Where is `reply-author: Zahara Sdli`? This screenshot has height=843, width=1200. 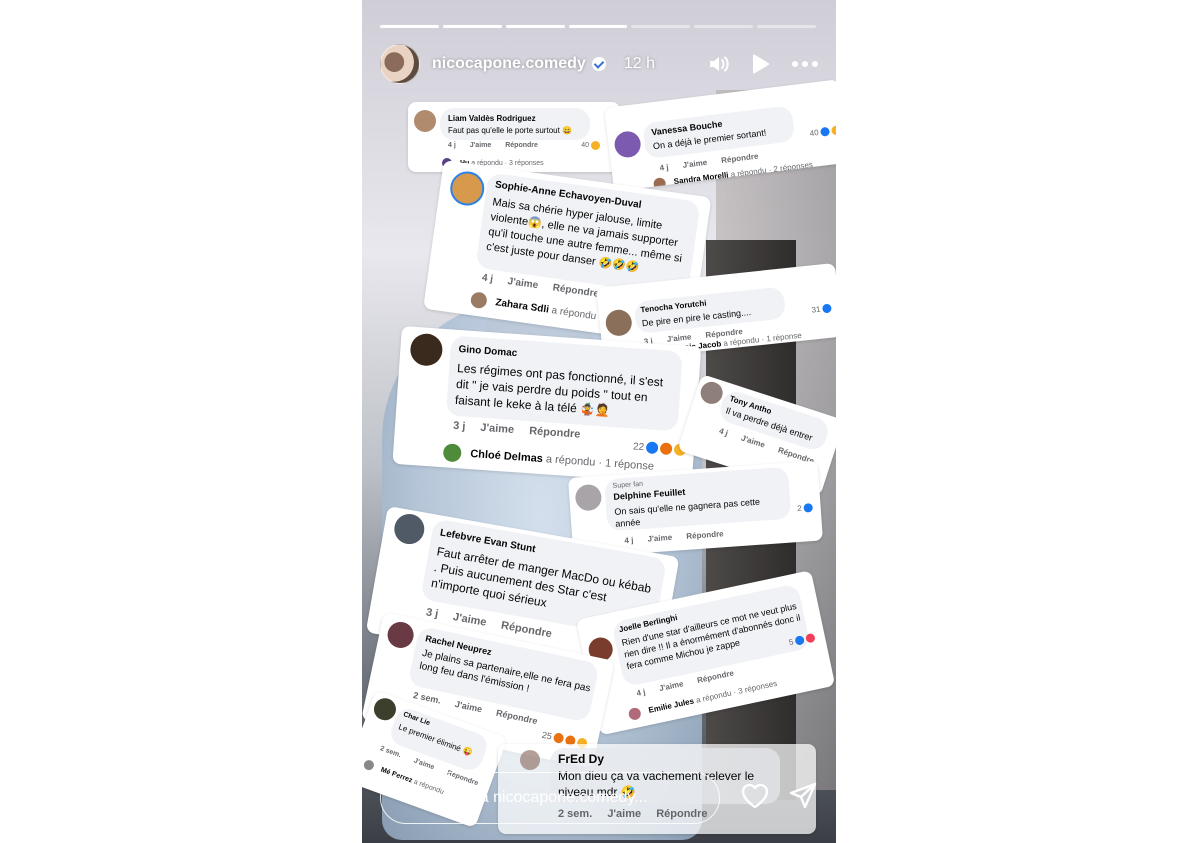
reply-author: Zahara Sdli is located at coordinates (522, 306).